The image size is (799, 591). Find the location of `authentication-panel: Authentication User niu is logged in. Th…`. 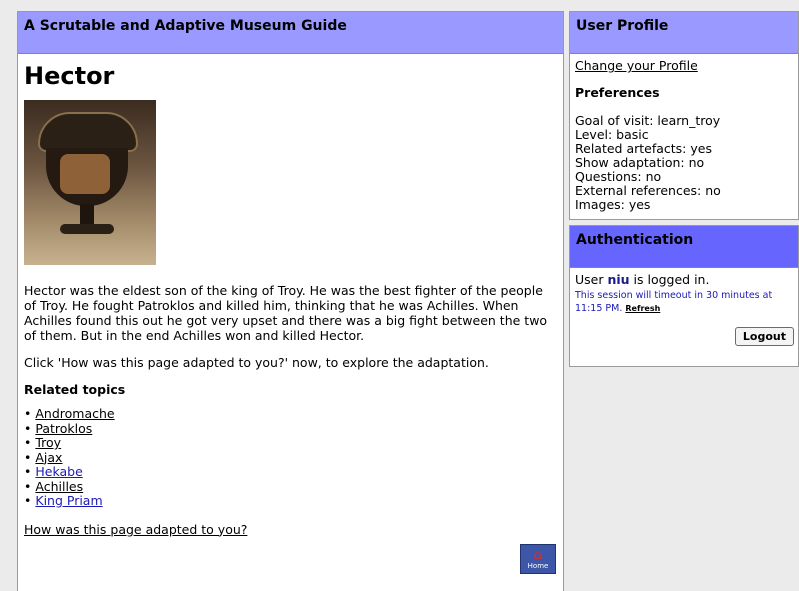

authentication-panel: Authentication User niu is logged in. Th… is located at coordinates (684, 296).